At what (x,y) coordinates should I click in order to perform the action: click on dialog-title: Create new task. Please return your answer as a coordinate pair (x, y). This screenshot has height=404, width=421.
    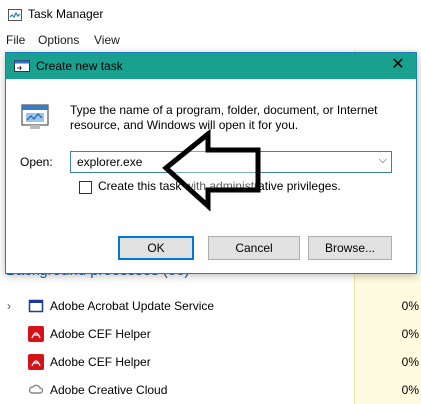
    Looking at the image, I should click on (79, 66).